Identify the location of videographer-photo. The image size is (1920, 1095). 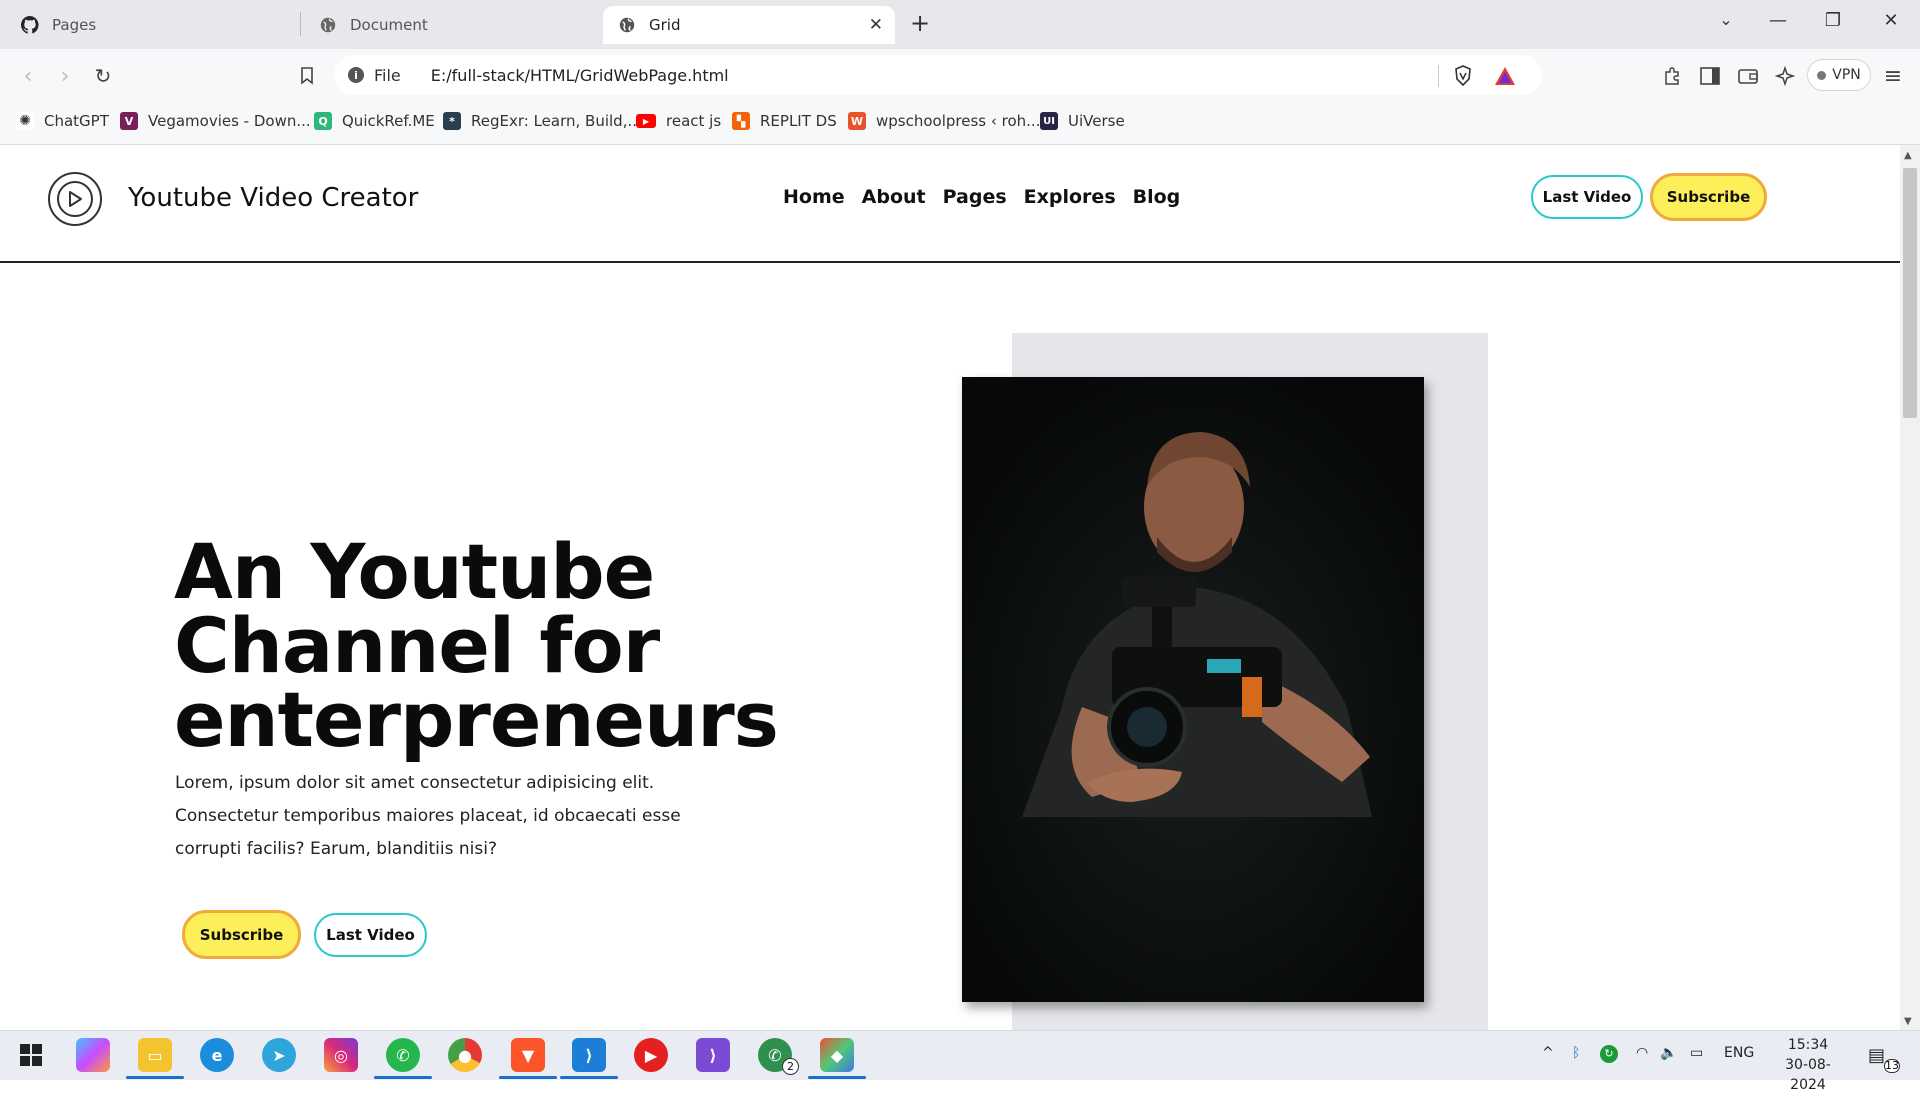
(1193, 689).